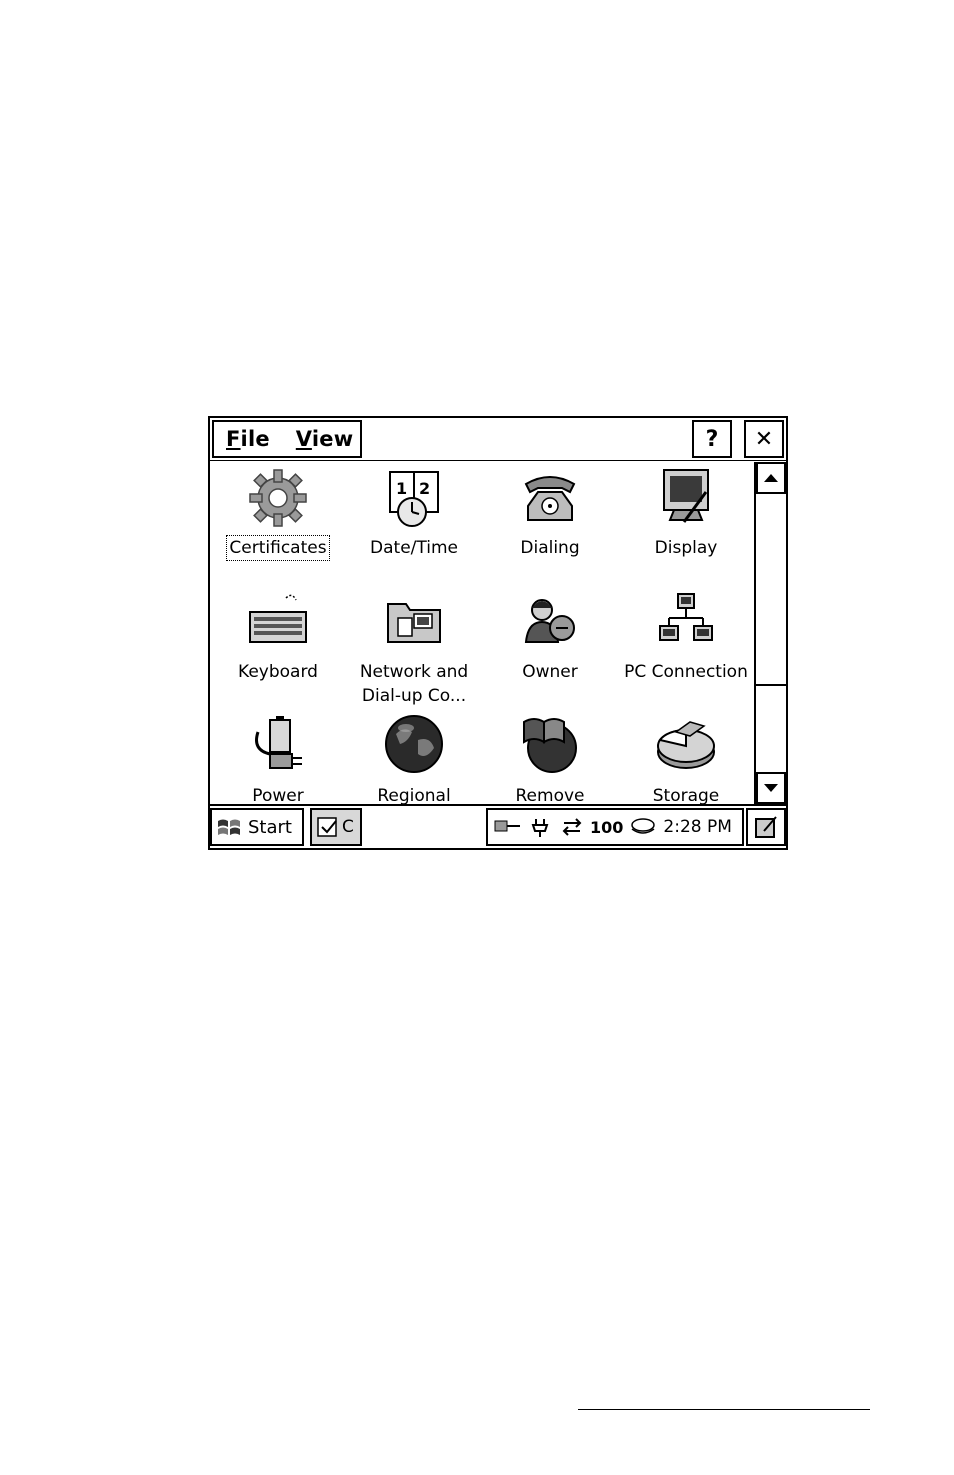 Image resolution: width=954 pixels, height=1475 pixels. I want to click on item-label: Regional, so click(414, 795).